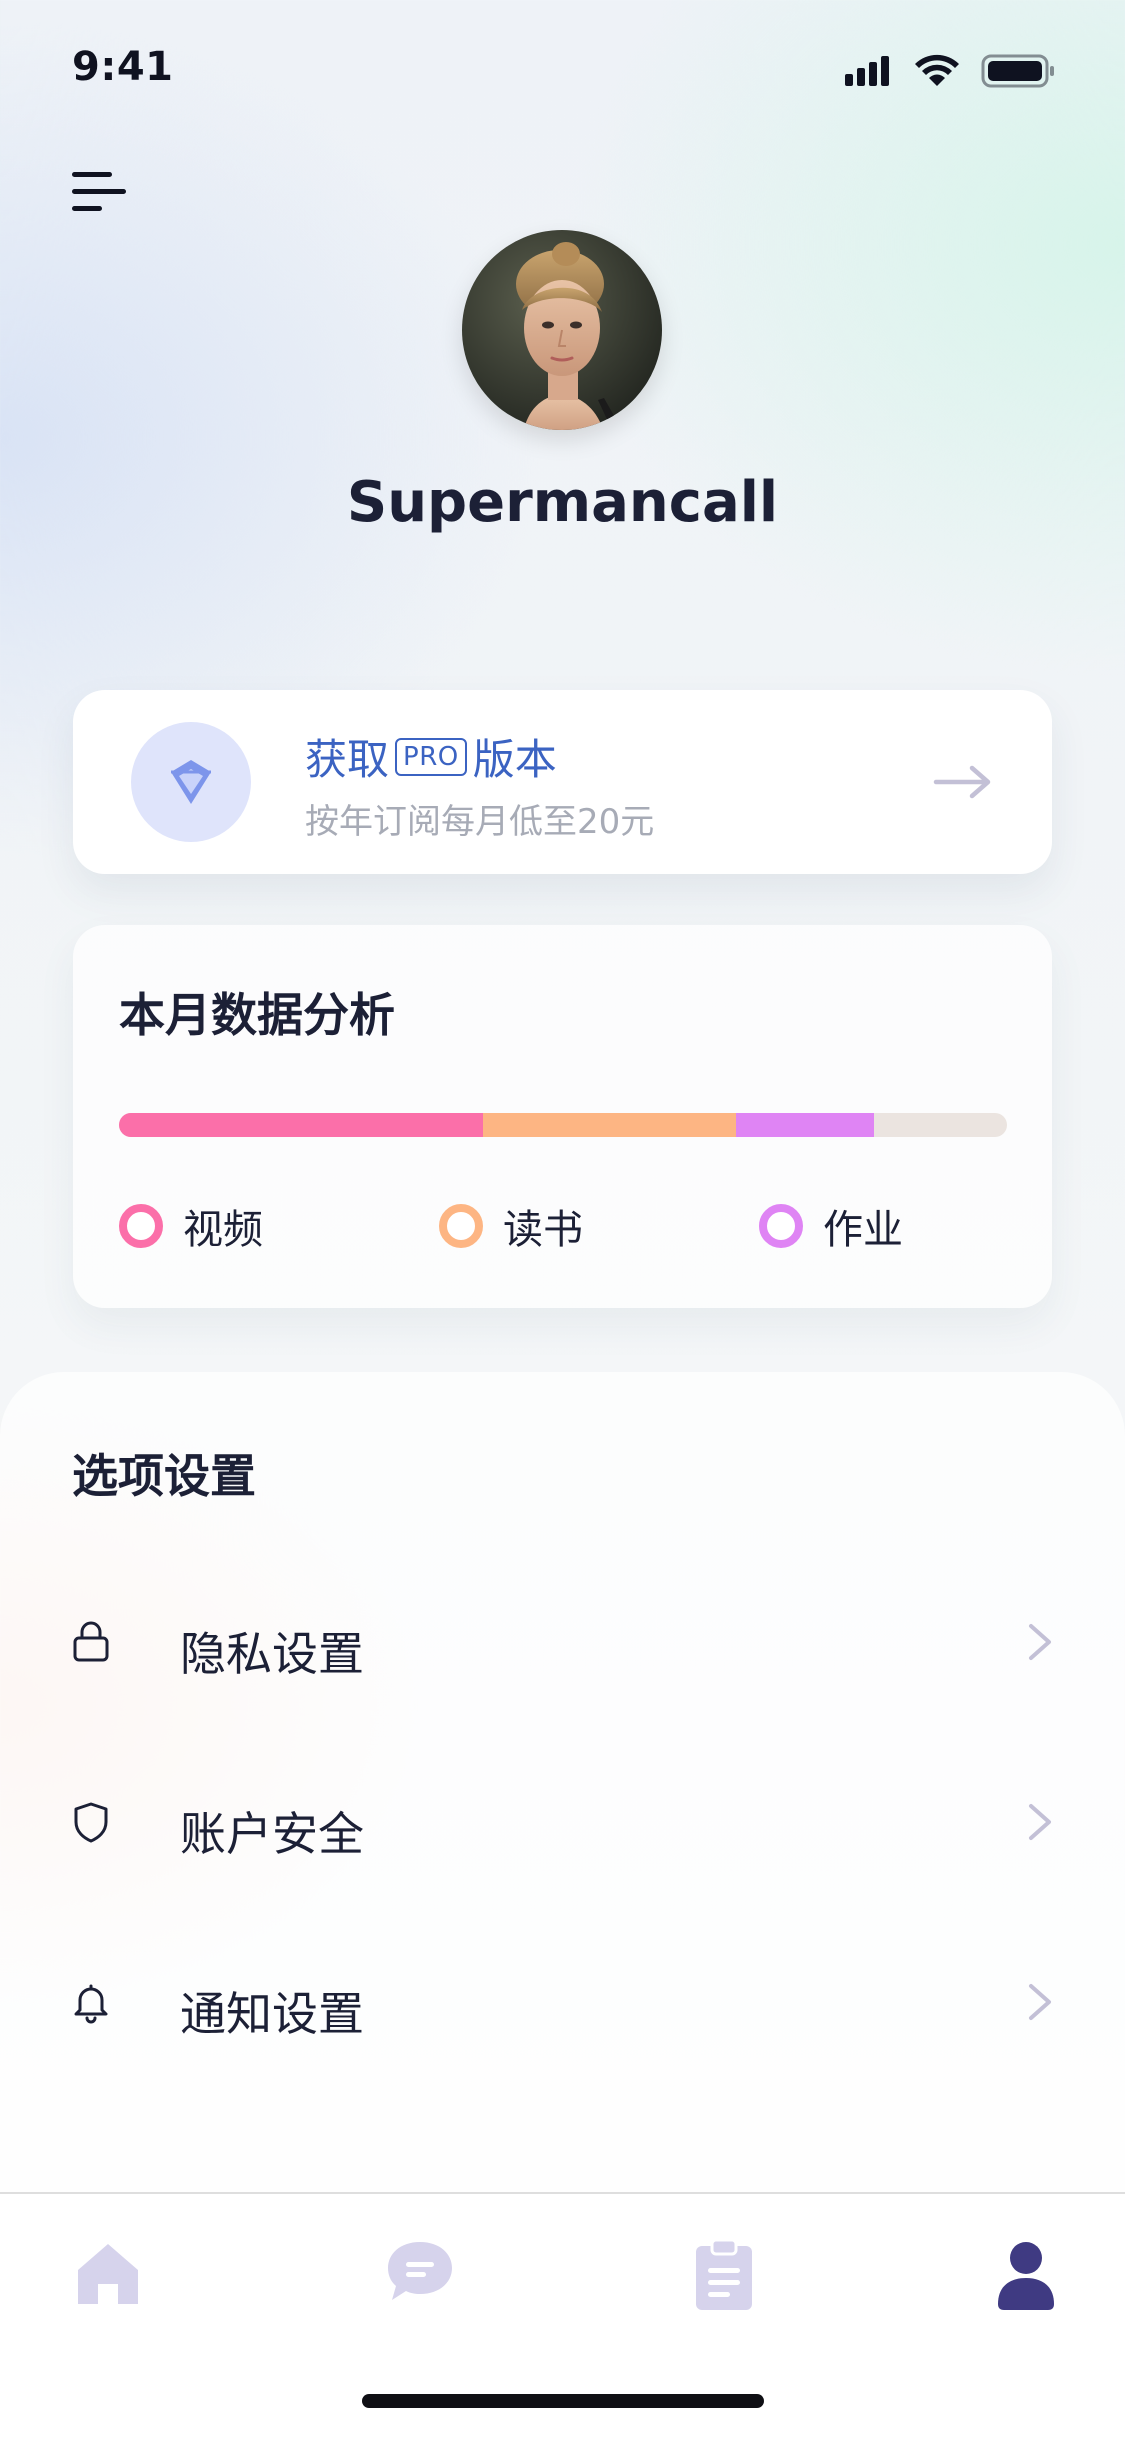 The width and height of the screenshot is (1125, 2438). Describe the element at coordinates (99, 192) in the screenshot. I see `menu-icon` at that location.